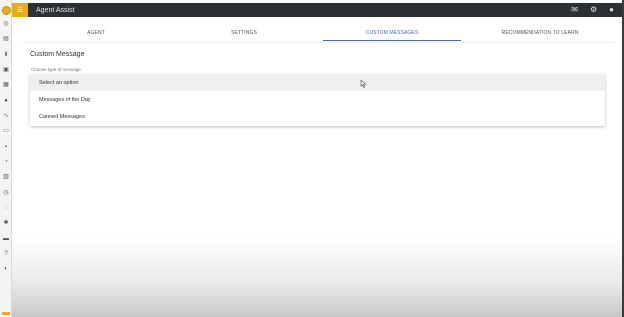 The width and height of the screenshot is (624, 317). I want to click on tab-agent: AGENT, so click(96, 34).